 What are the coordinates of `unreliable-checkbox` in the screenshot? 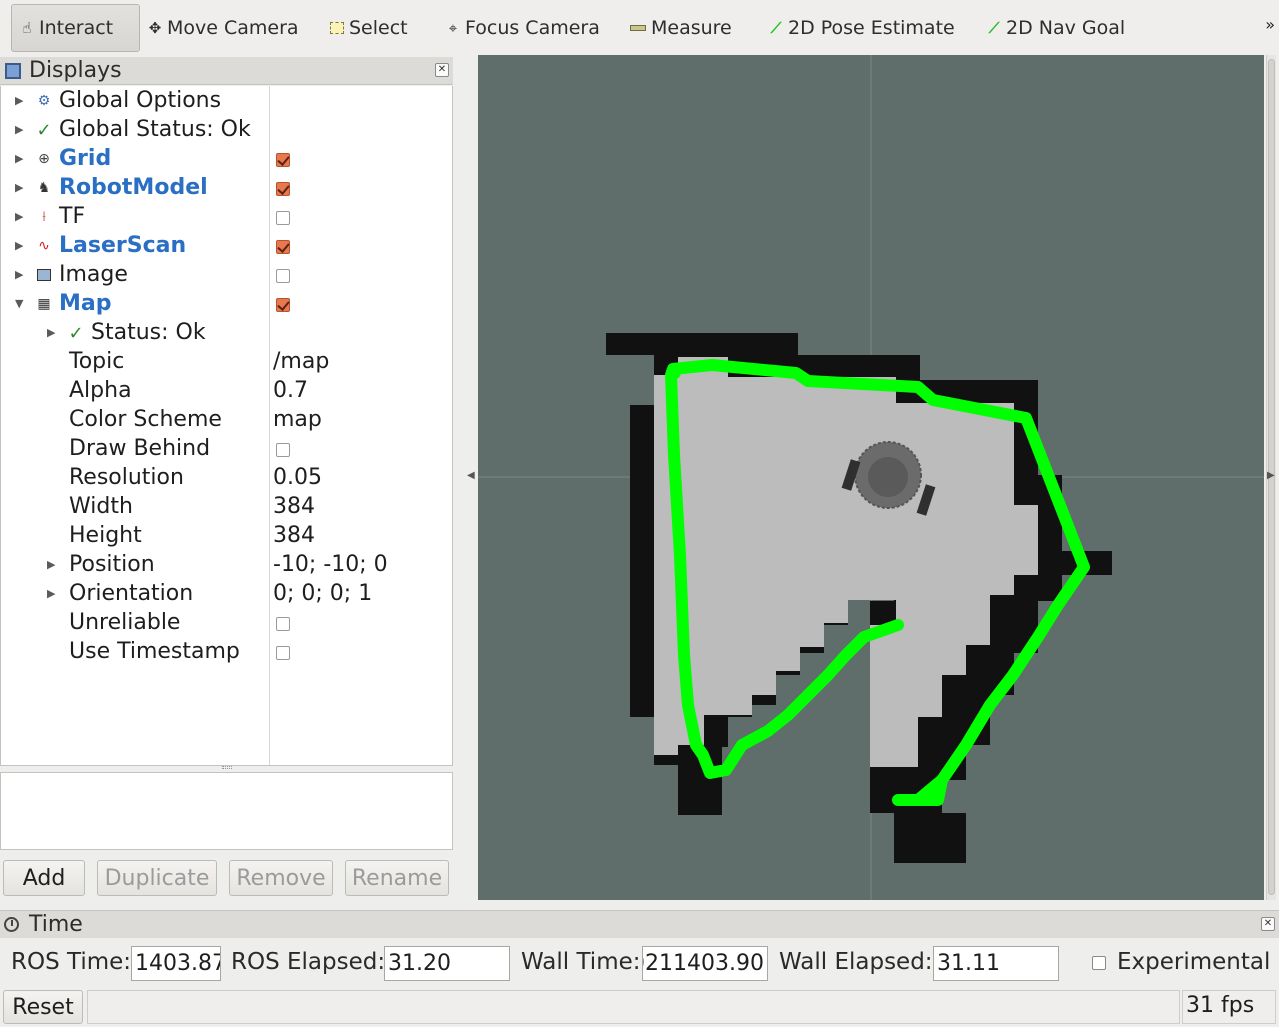 It's located at (283, 624).